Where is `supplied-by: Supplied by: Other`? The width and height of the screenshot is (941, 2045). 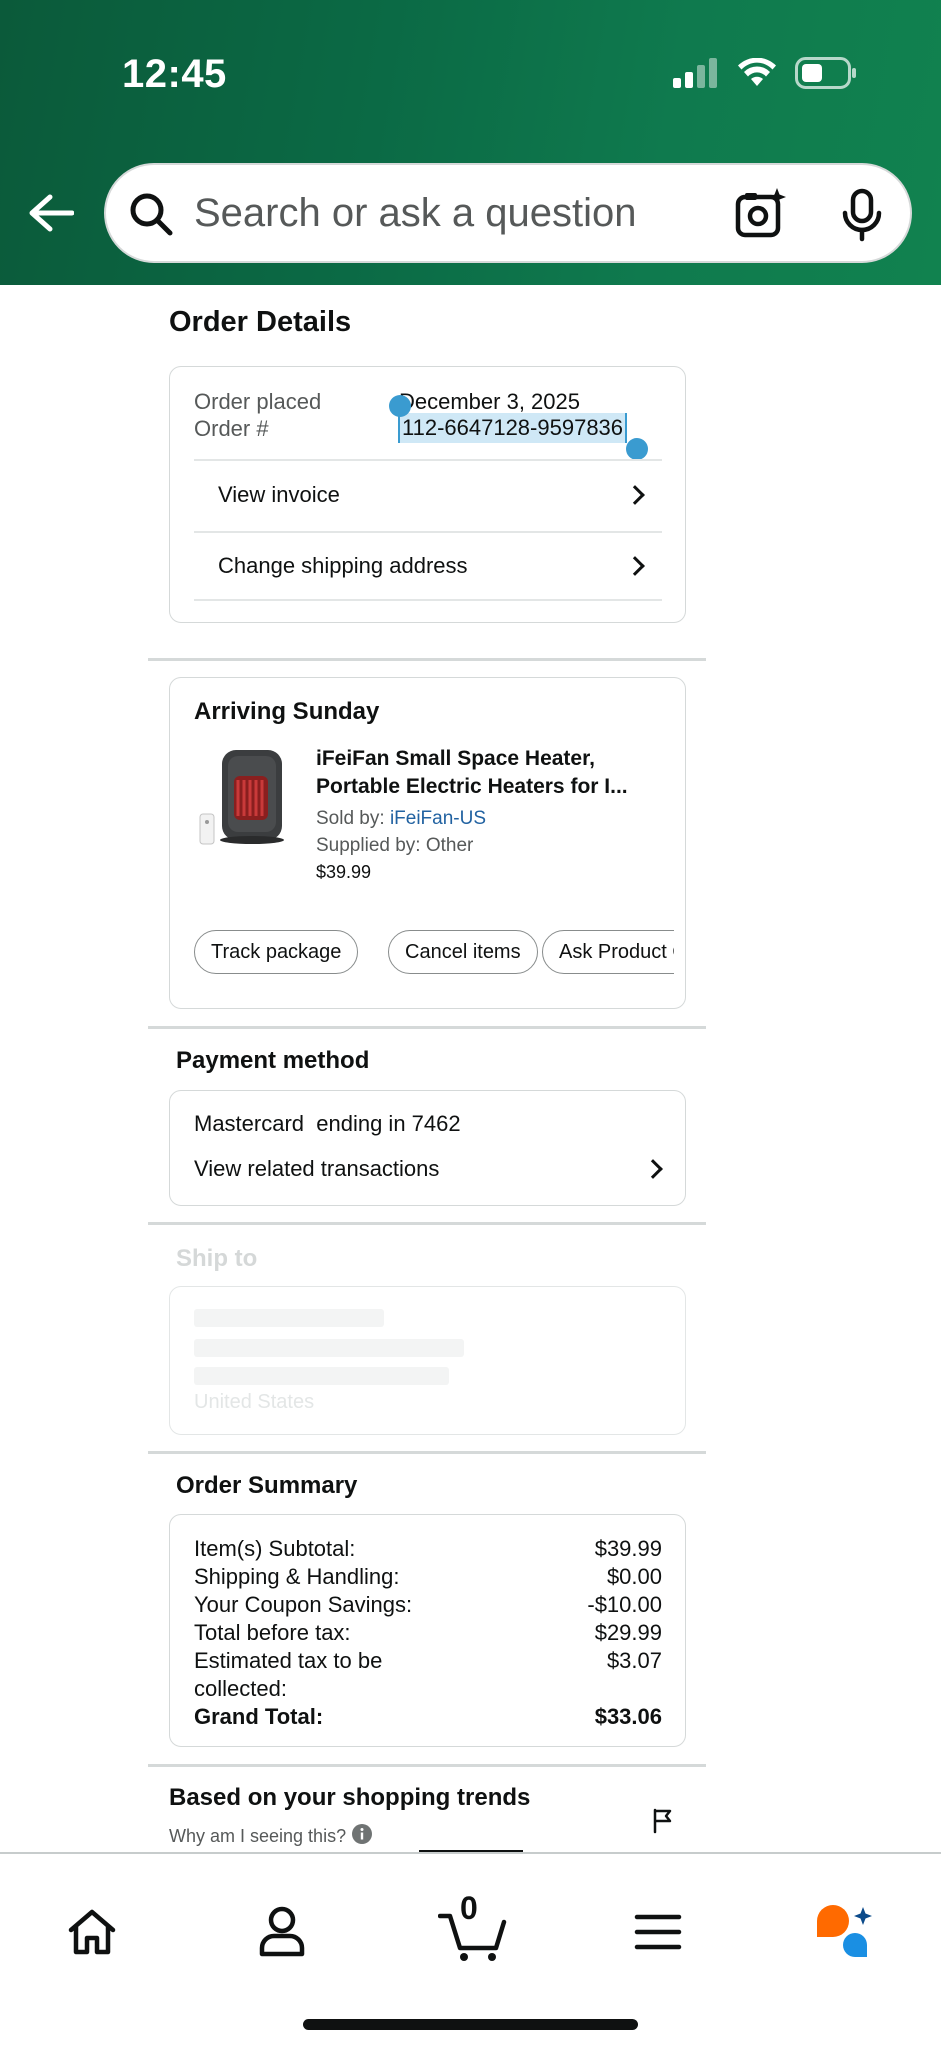 supplied-by: Supplied by: Other is located at coordinates (395, 845).